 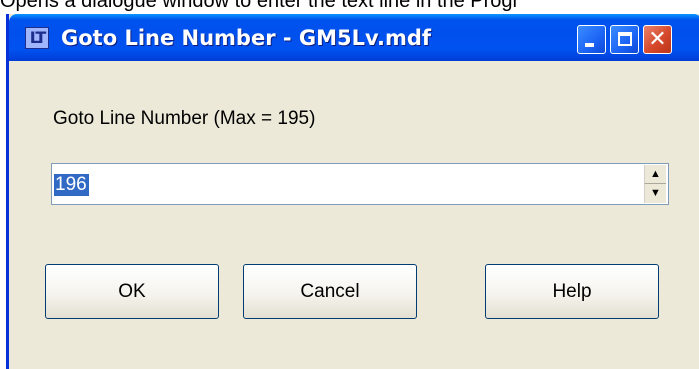 I want to click on ok-button: OK, so click(x=132, y=291).